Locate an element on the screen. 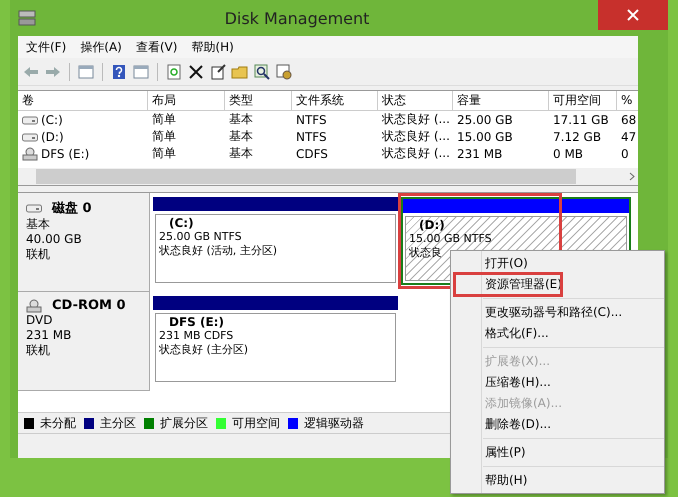 This screenshot has width=678, height=497. table-cell-text: 7.12 GB is located at coordinates (577, 137).